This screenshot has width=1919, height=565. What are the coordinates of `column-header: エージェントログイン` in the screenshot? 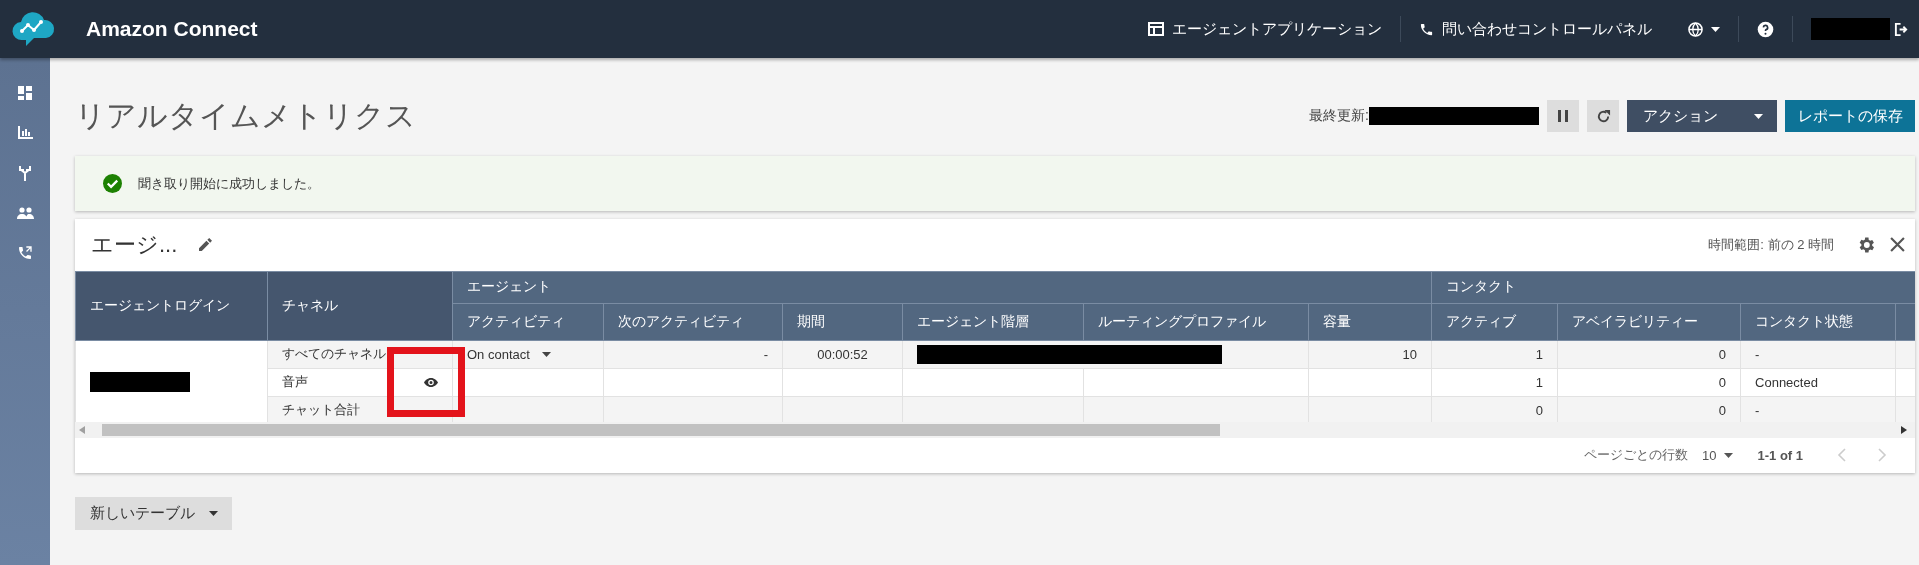 It's located at (171, 306).